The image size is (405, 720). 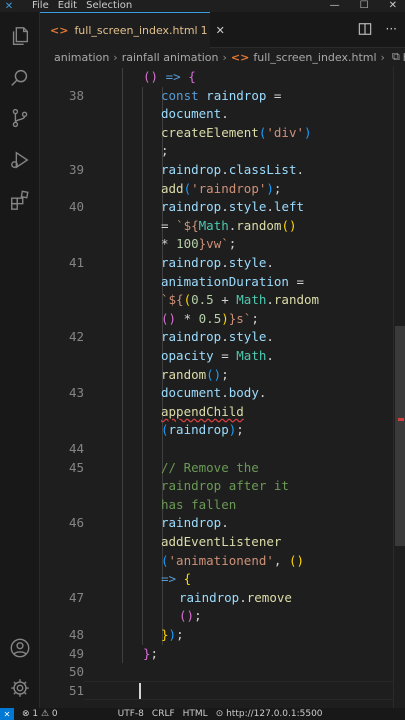 What do you see at coordinates (169, 579) in the screenshot?
I see `code-token: =>` at bounding box center [169, 579].